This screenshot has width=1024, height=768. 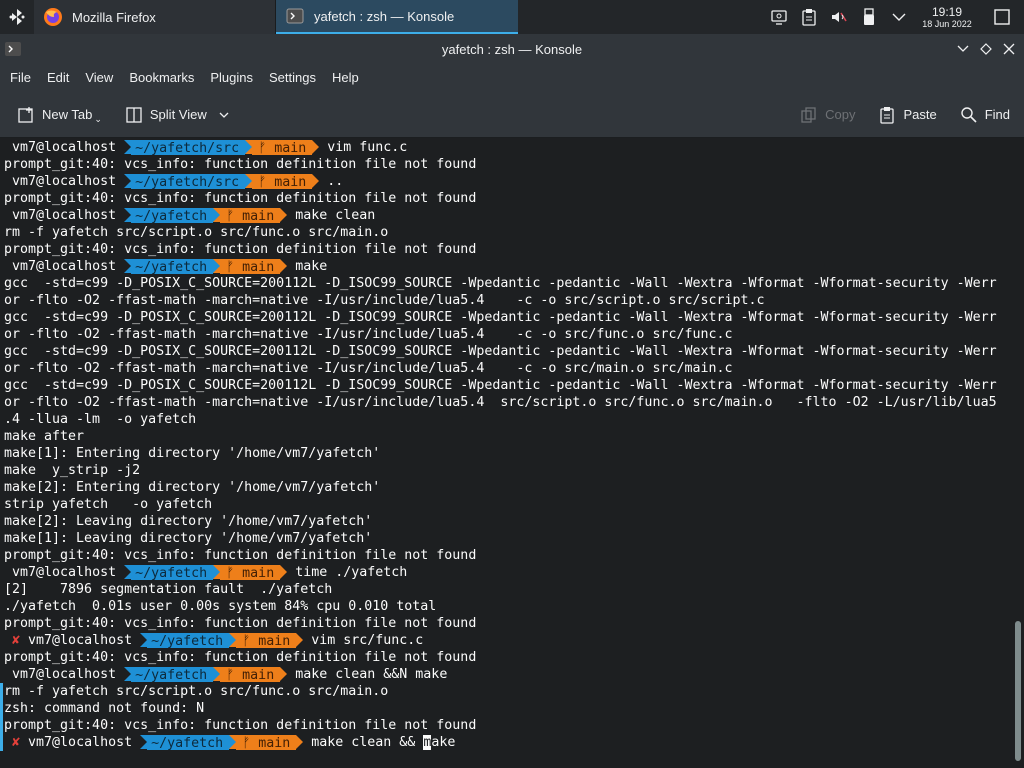 I want to click on exit-failure-mark: ✘, so click(x=16, y=640).